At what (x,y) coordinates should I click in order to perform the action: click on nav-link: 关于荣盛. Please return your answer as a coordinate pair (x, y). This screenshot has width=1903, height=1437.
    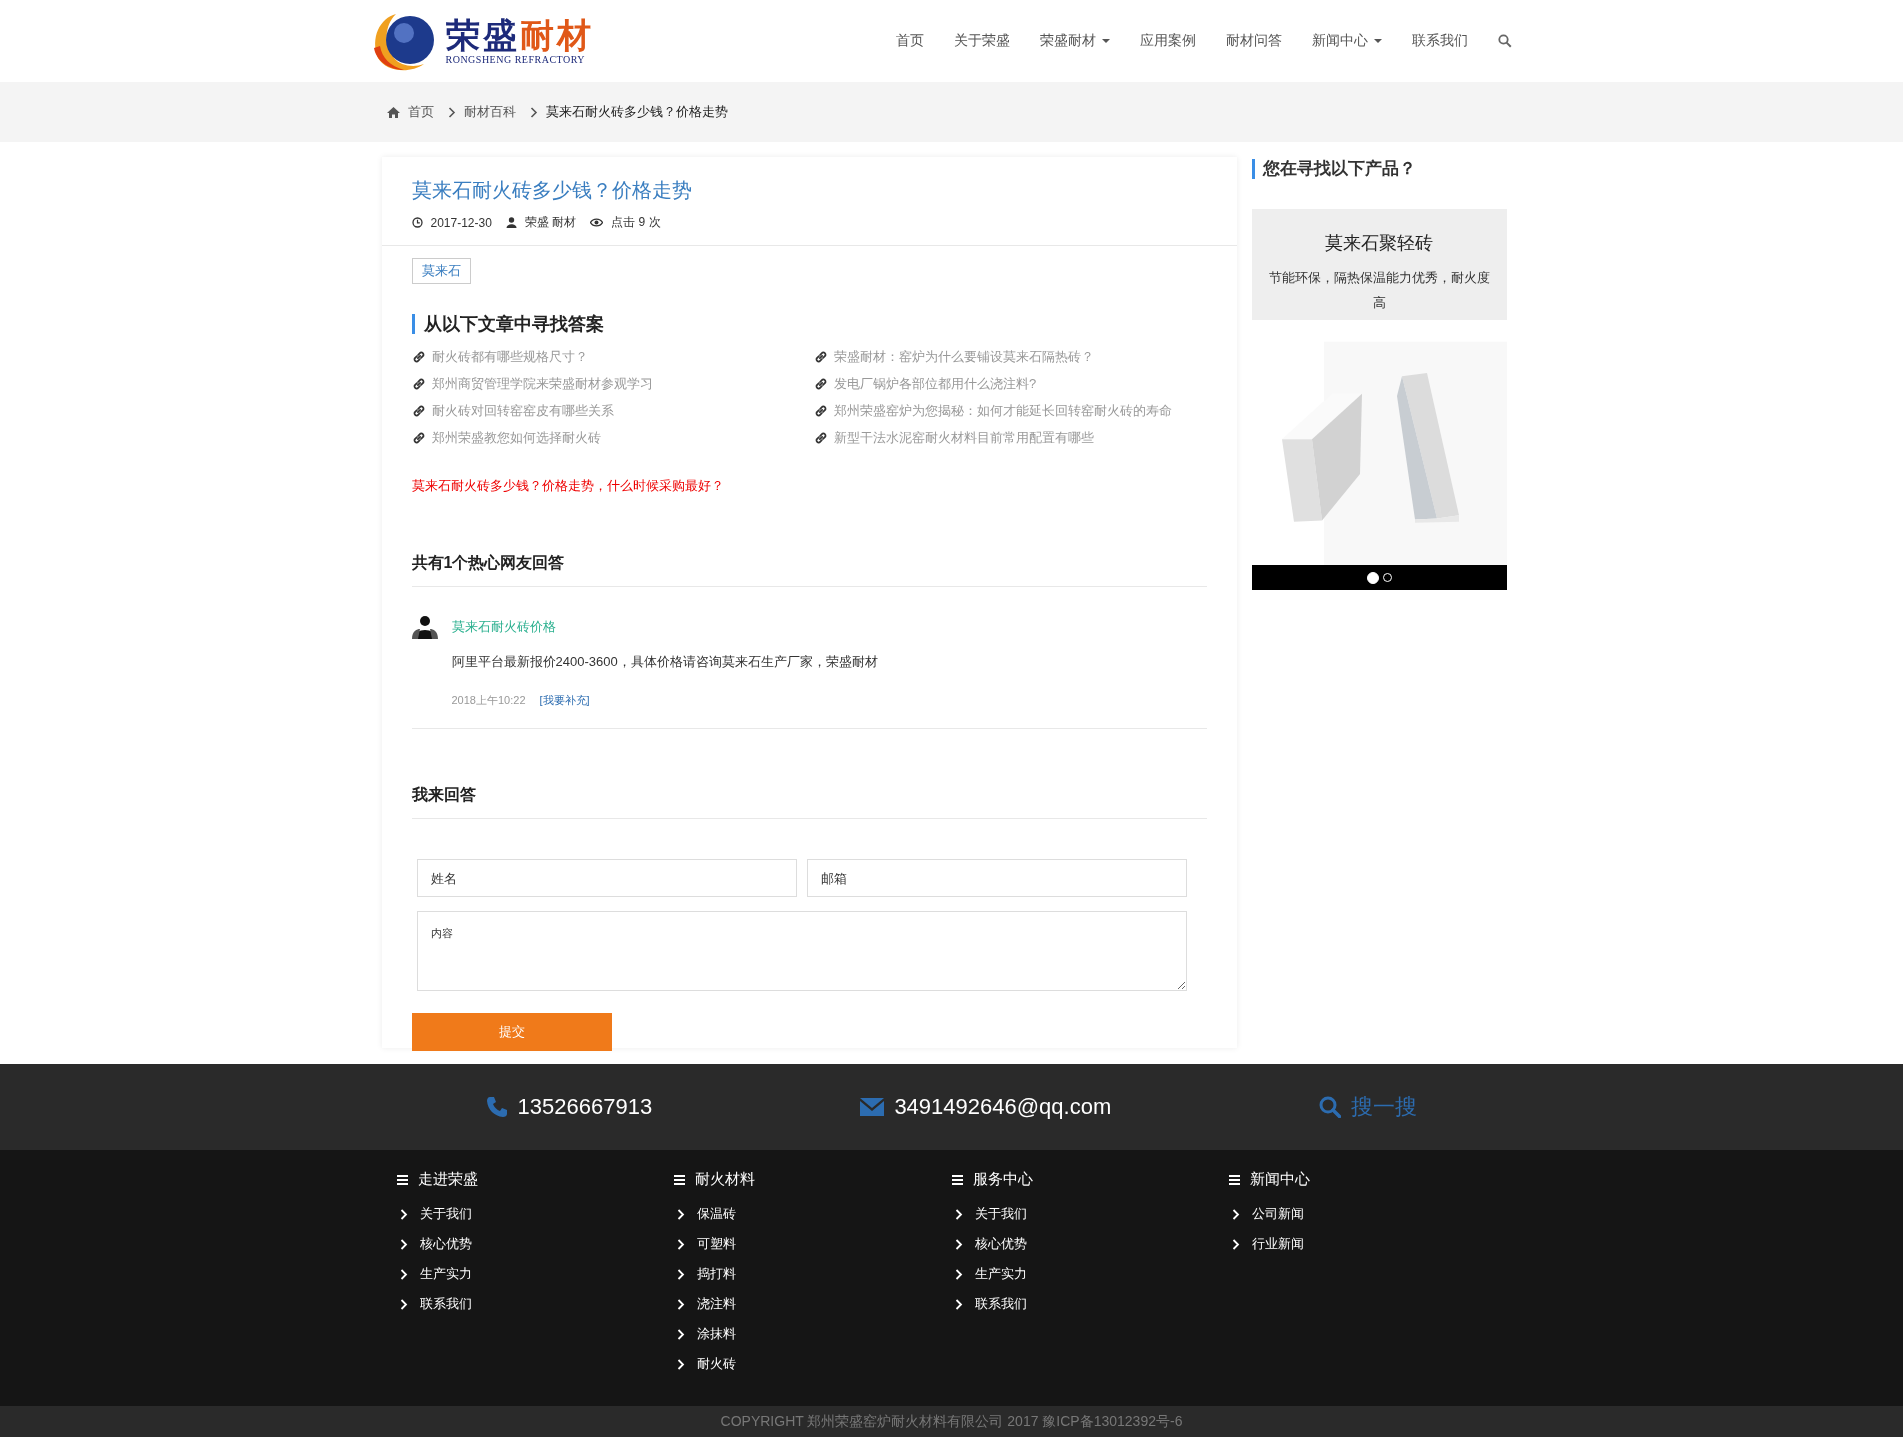
    Looking at the image, I should click on (981, 41).